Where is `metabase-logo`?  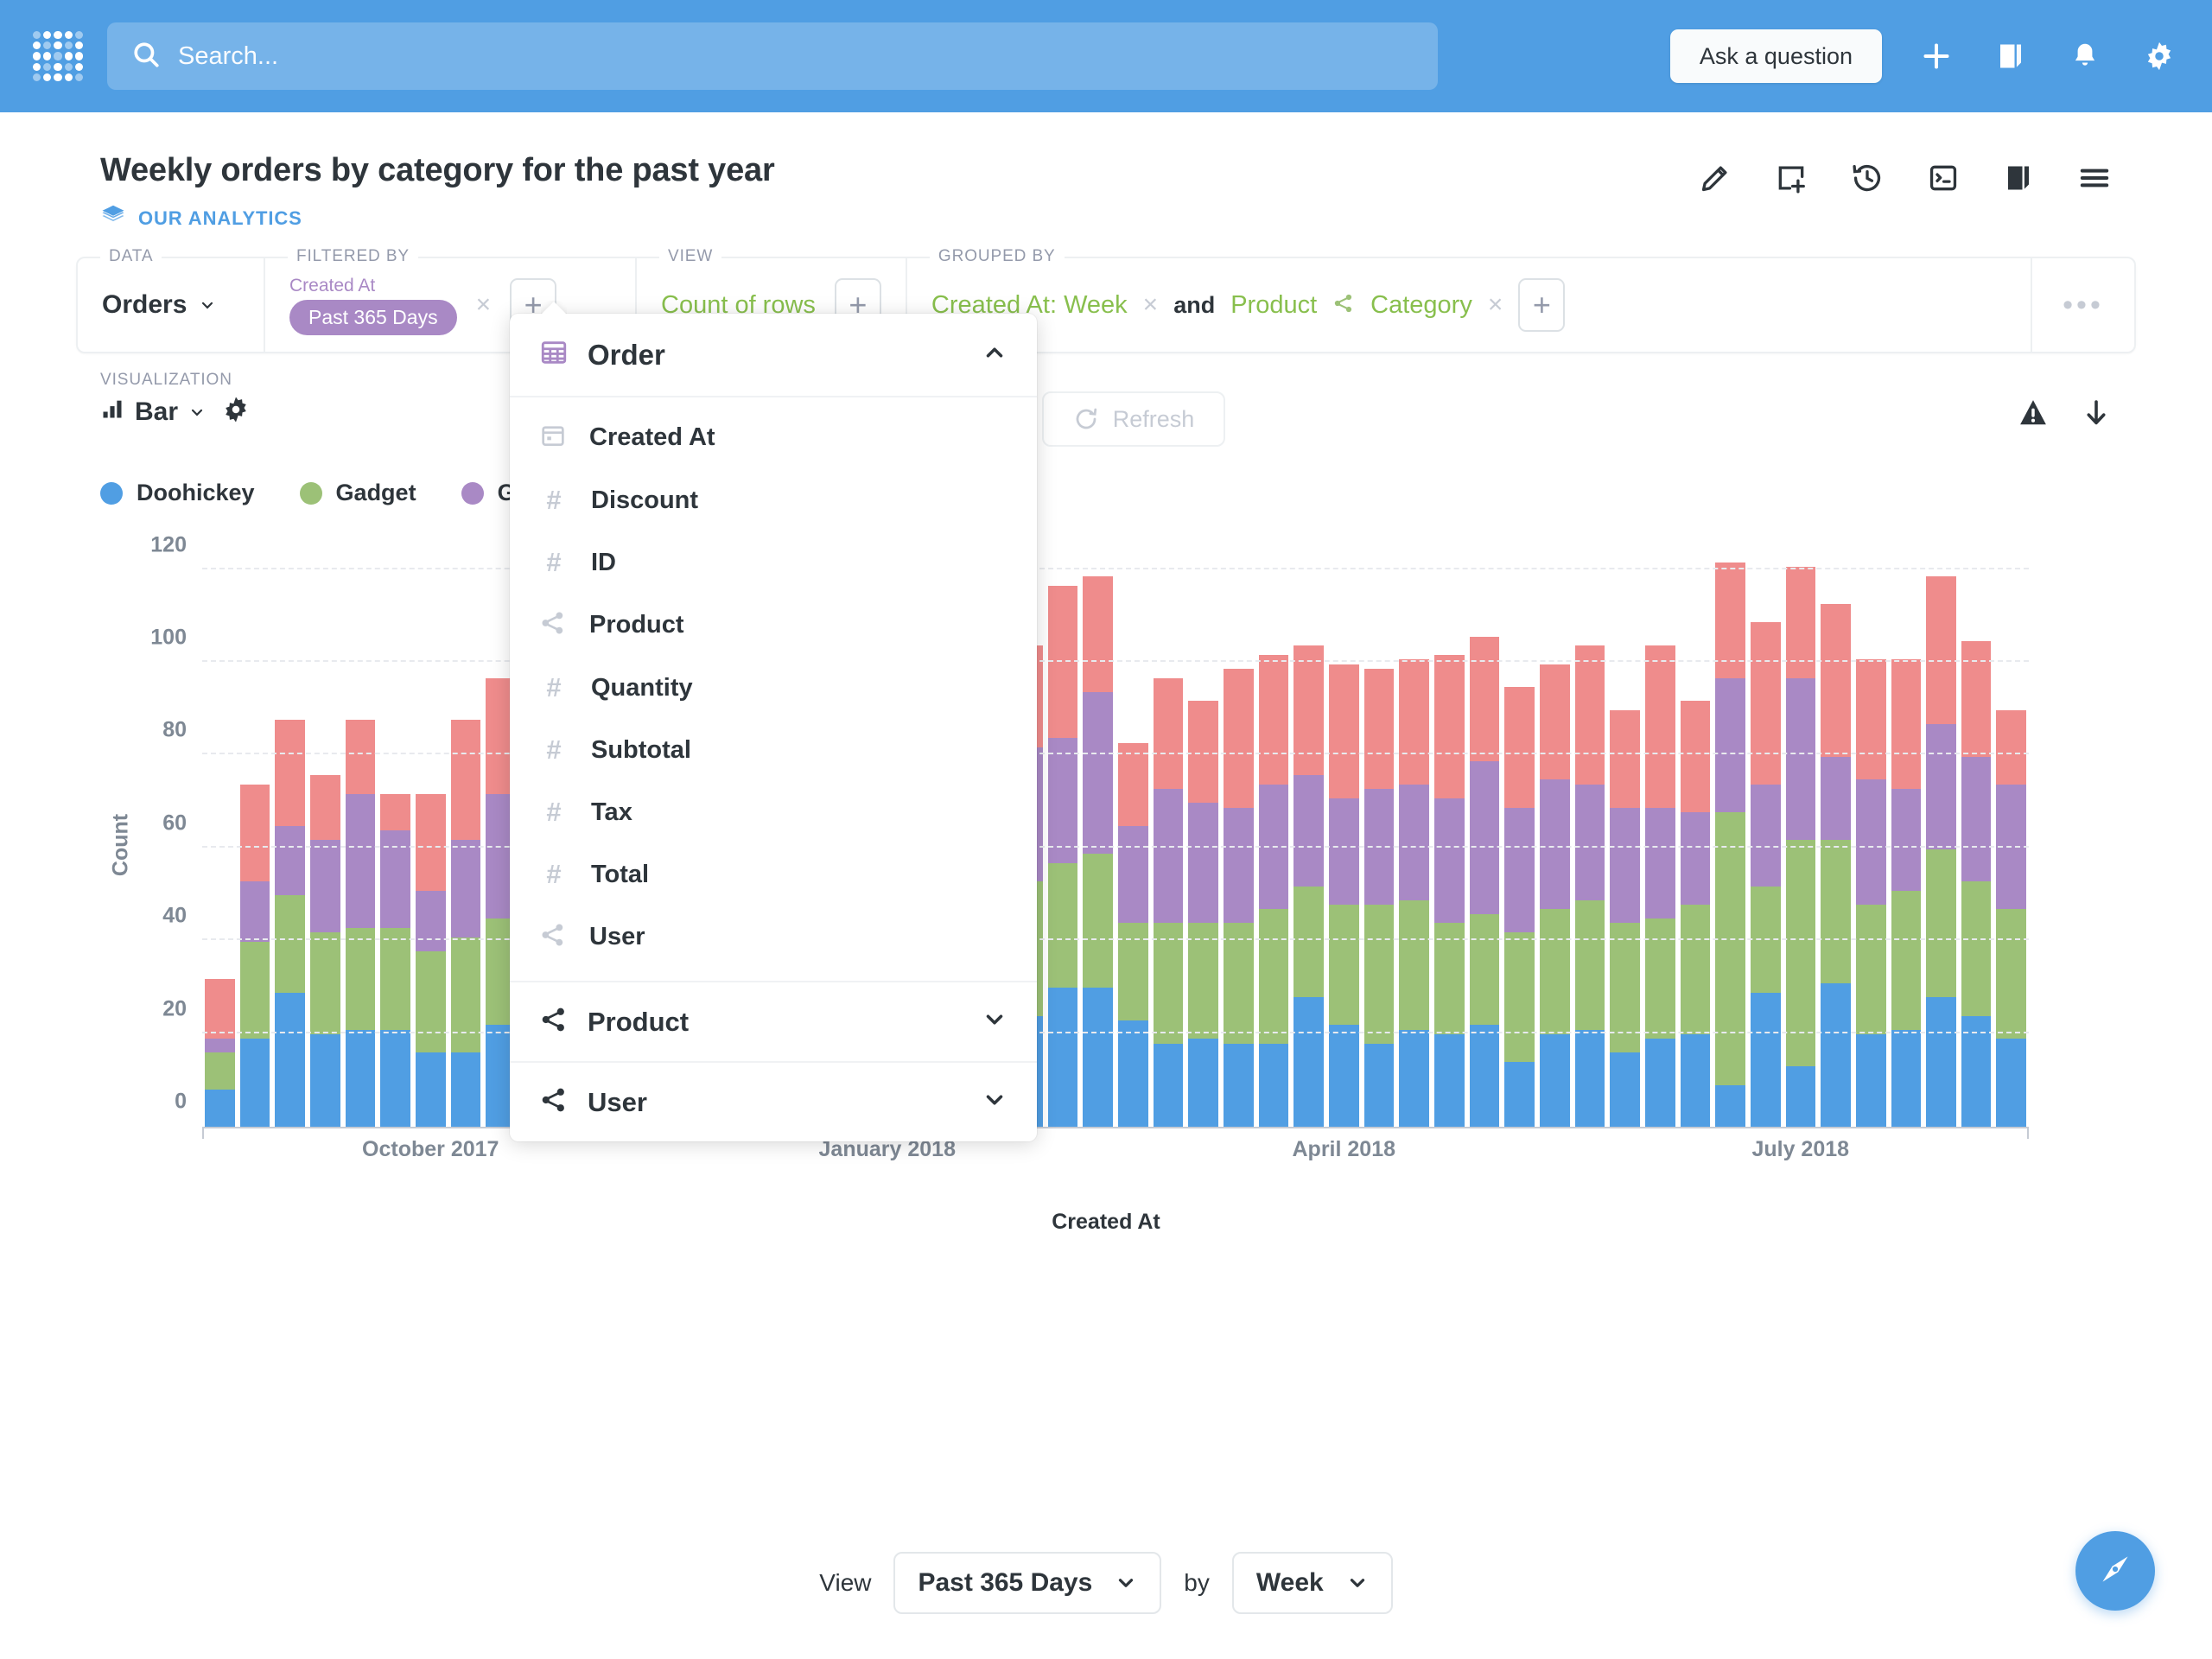
metabase-logo is located at coordinates (58, 56).